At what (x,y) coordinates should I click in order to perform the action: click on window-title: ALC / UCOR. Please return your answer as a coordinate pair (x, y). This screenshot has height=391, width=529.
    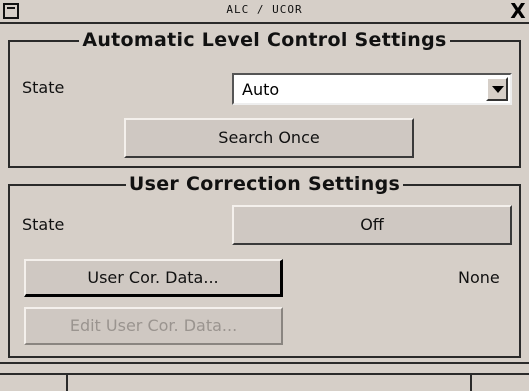
    Looking at the image, I should click on (264, 9).